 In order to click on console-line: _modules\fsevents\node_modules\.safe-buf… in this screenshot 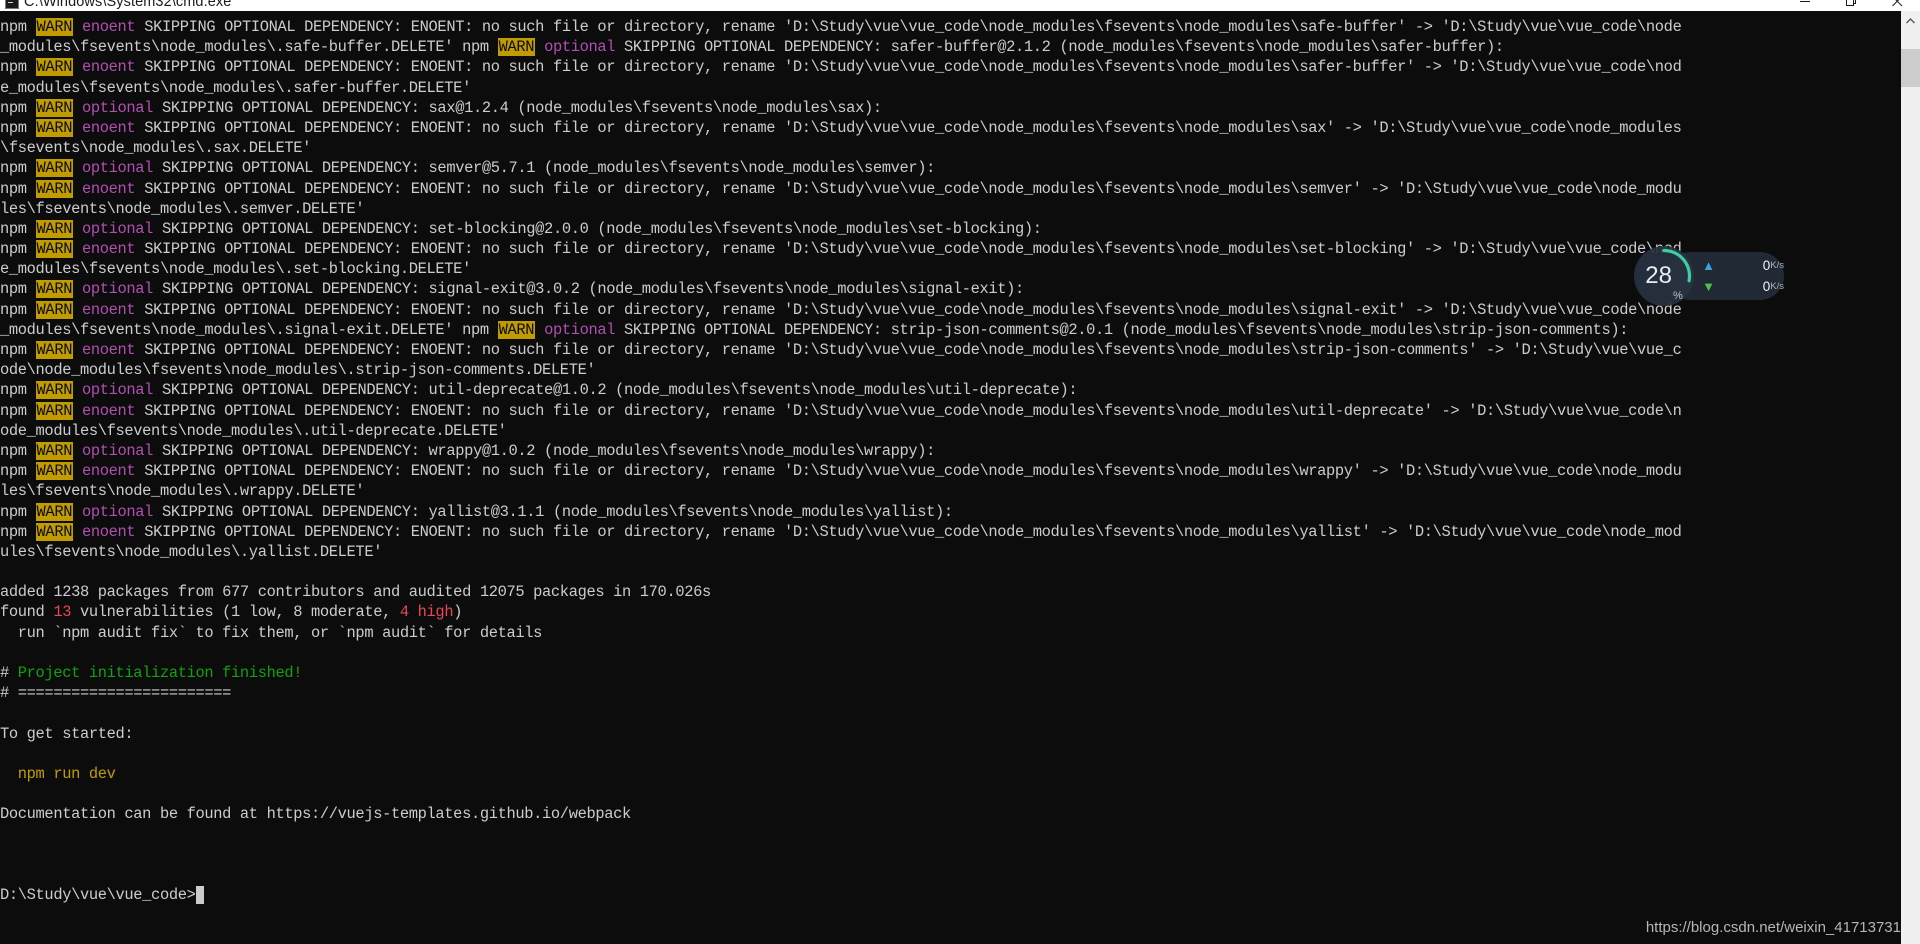, I will do `click(752, 47)`.